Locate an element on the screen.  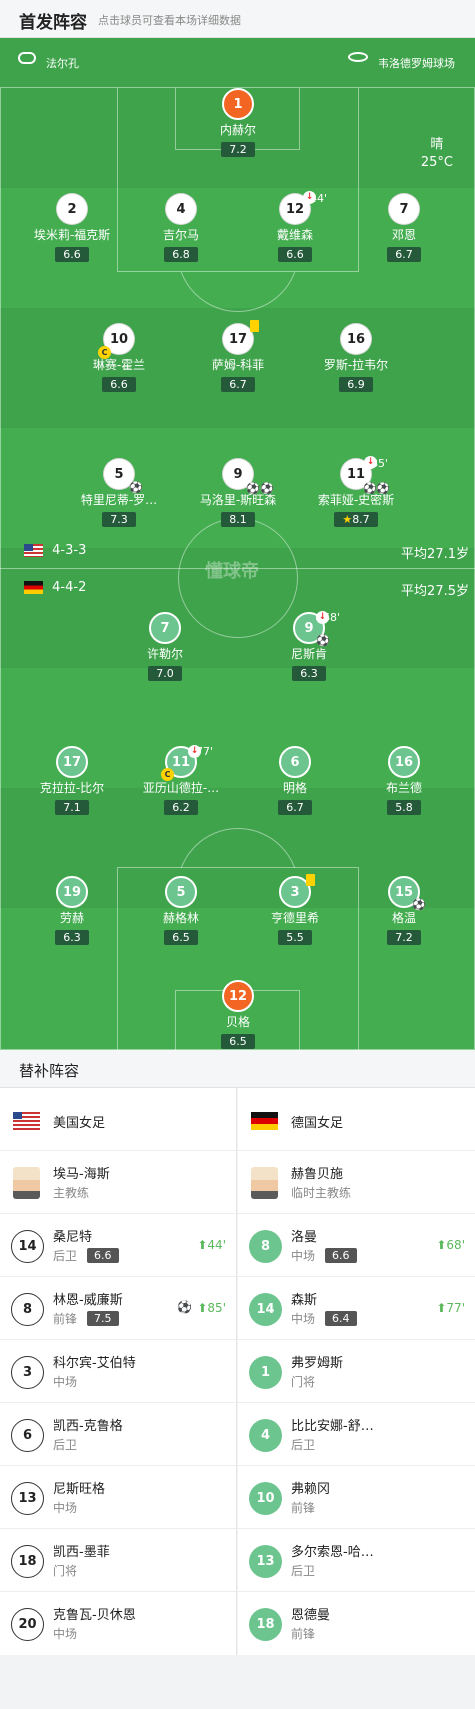
player-home-lb: 2 埃米莉-福克斯 6.6 is located at coordinates (72, 227).